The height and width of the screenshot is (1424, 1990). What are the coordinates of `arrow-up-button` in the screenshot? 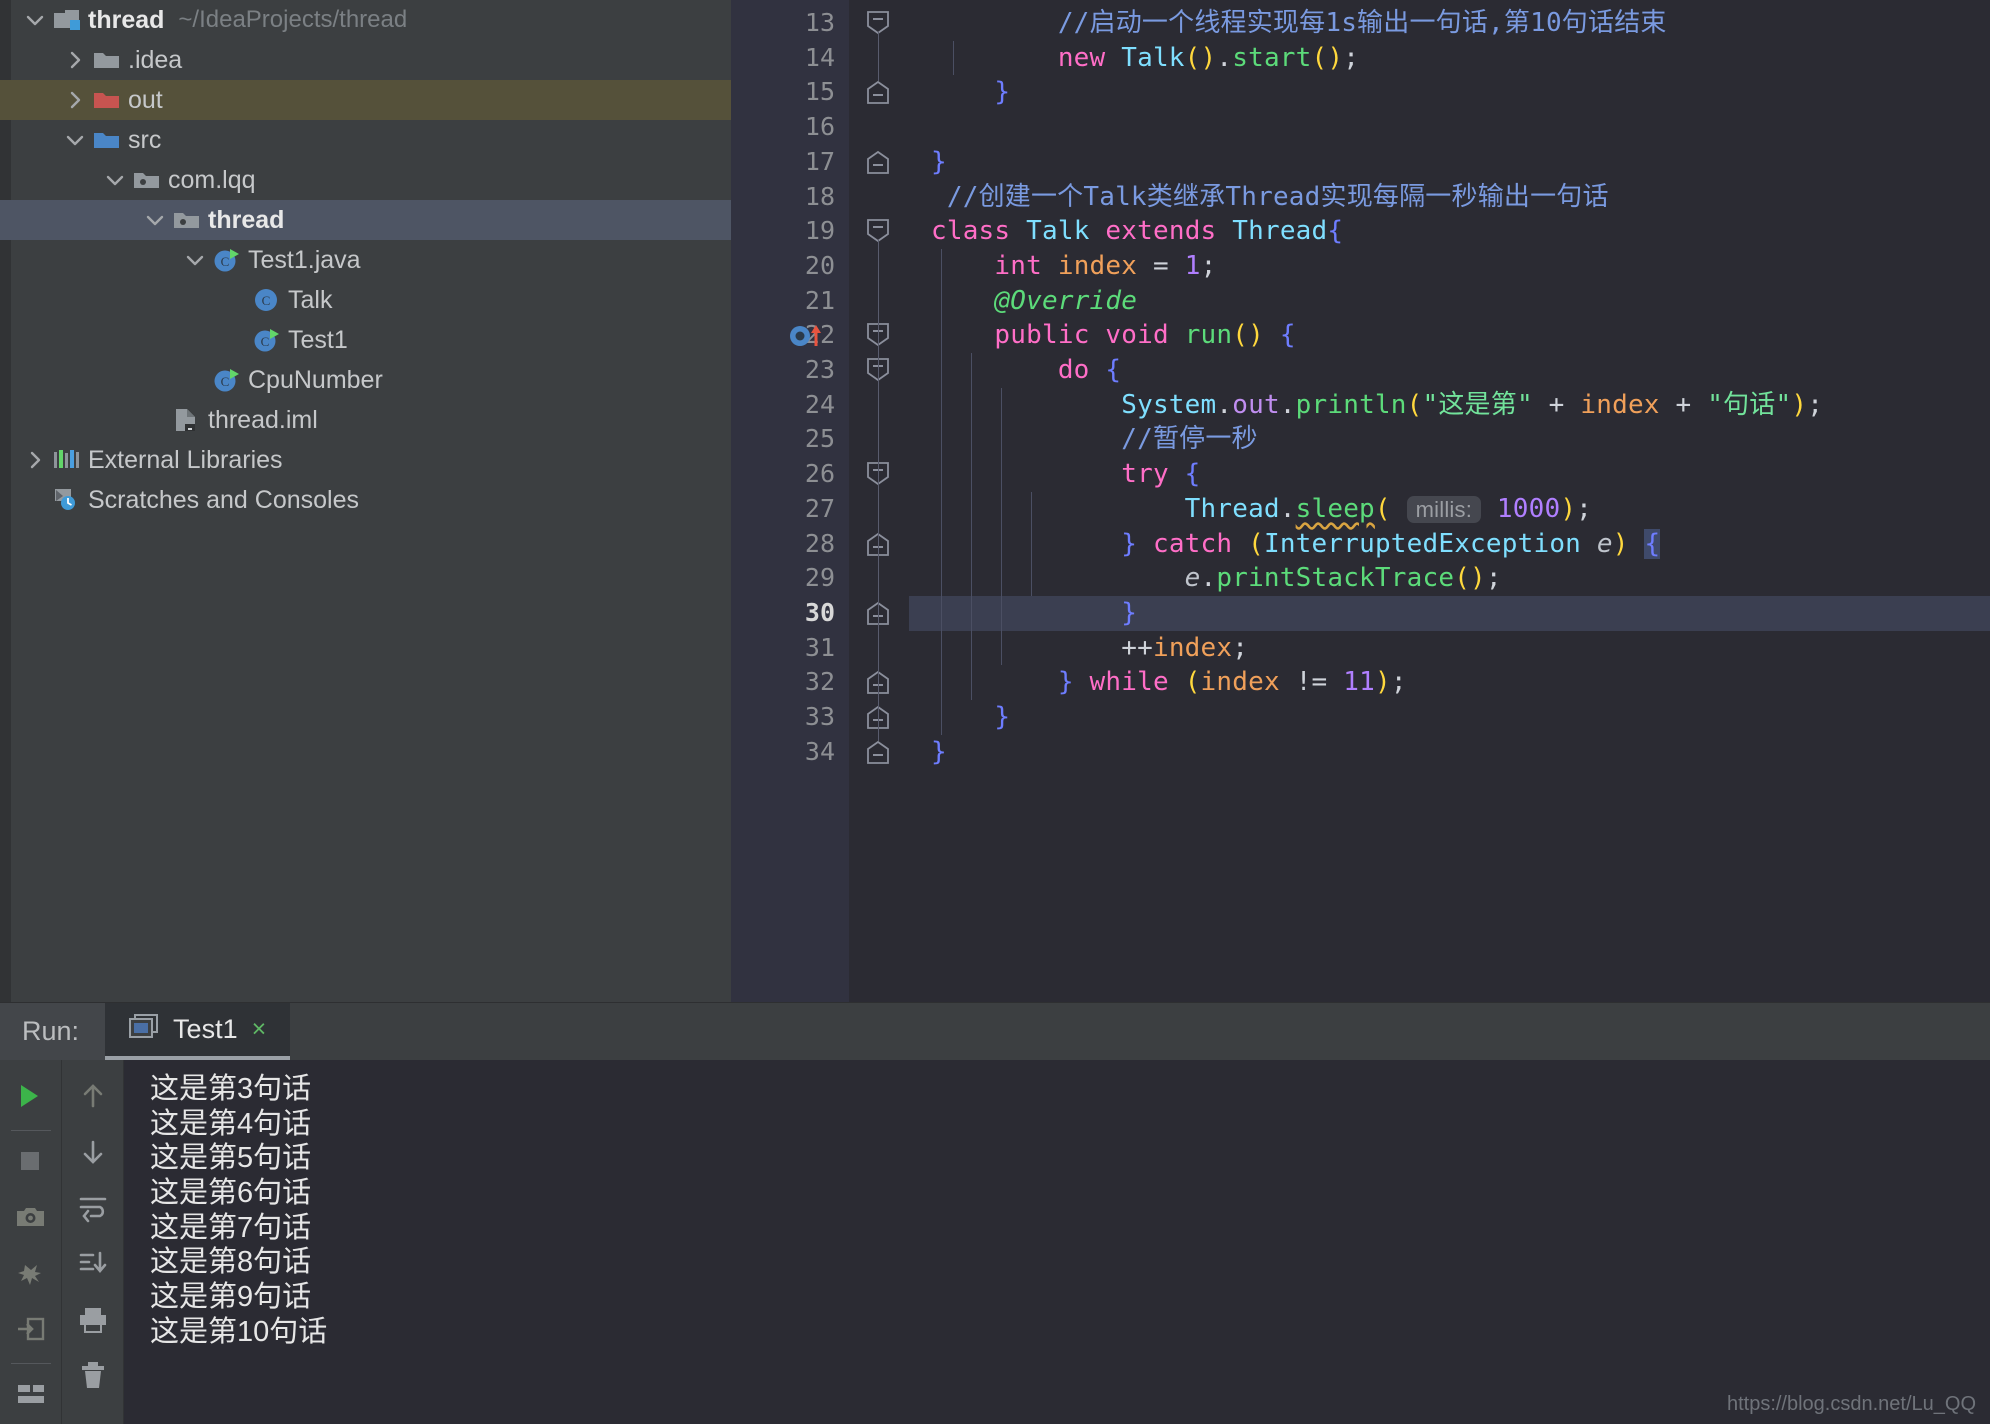 It's located at (93, 1098).